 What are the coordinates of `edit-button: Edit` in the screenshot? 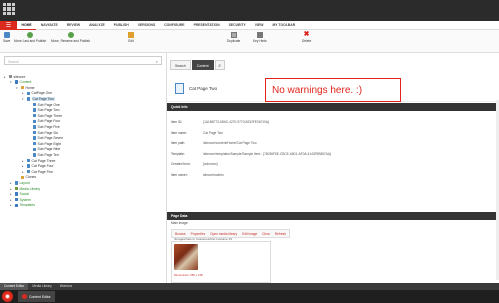 It's located at (131, 37).